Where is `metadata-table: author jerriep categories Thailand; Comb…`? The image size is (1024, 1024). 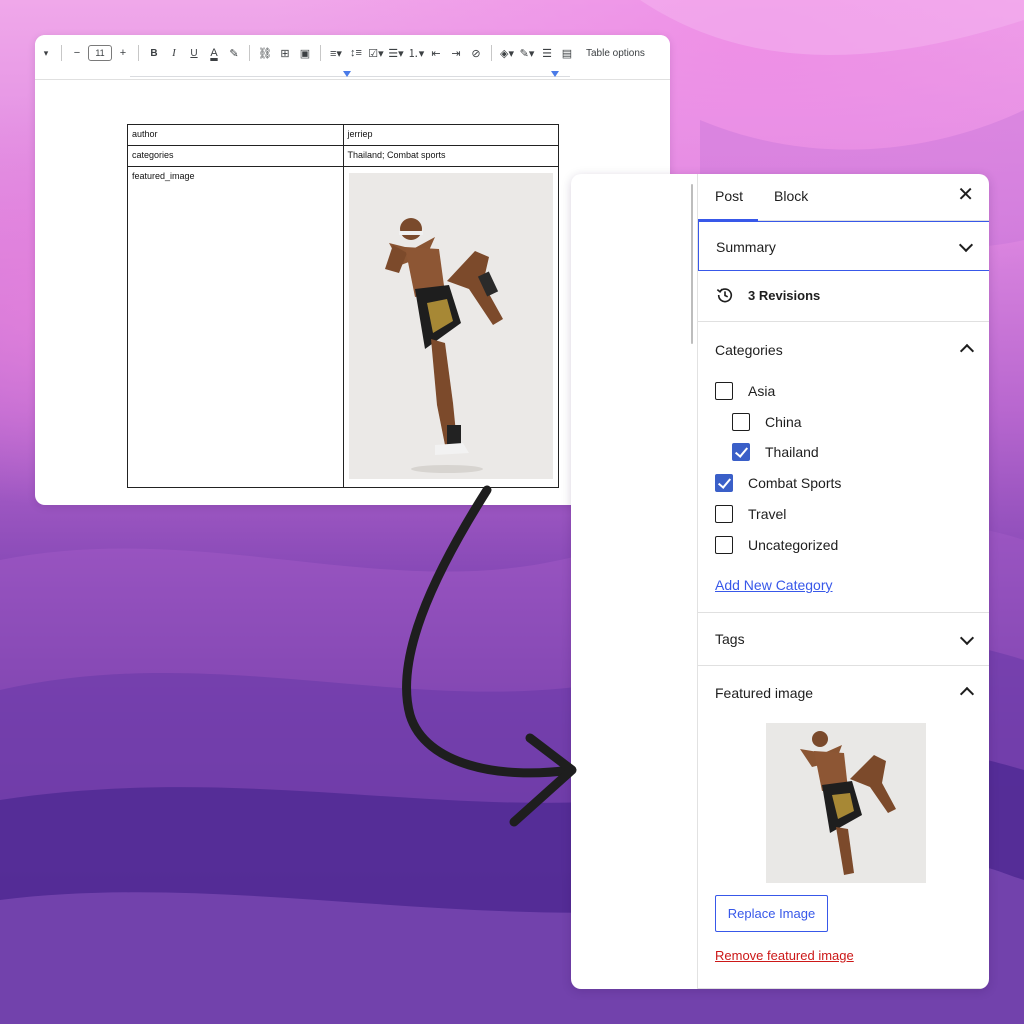 metadata-table: author jerriep categories Thailand; Comb… is located at coordinates (343, 306).